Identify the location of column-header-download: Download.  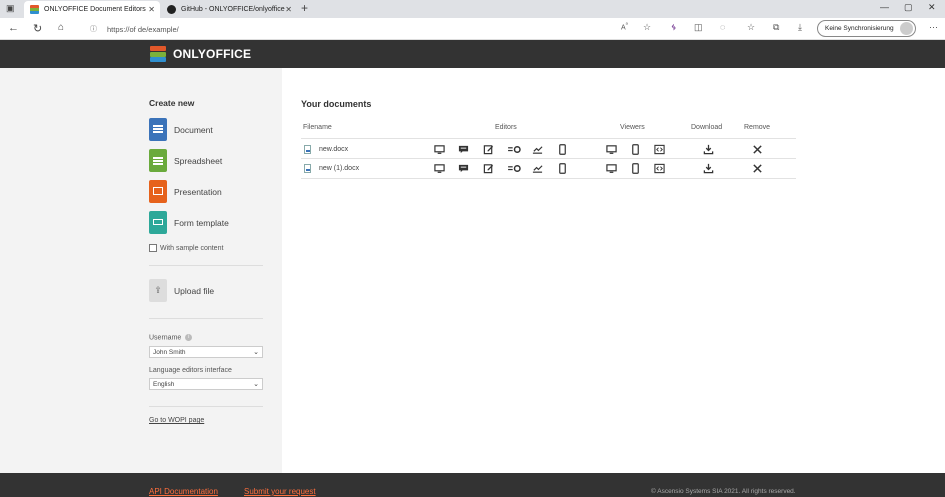
(707, 127).